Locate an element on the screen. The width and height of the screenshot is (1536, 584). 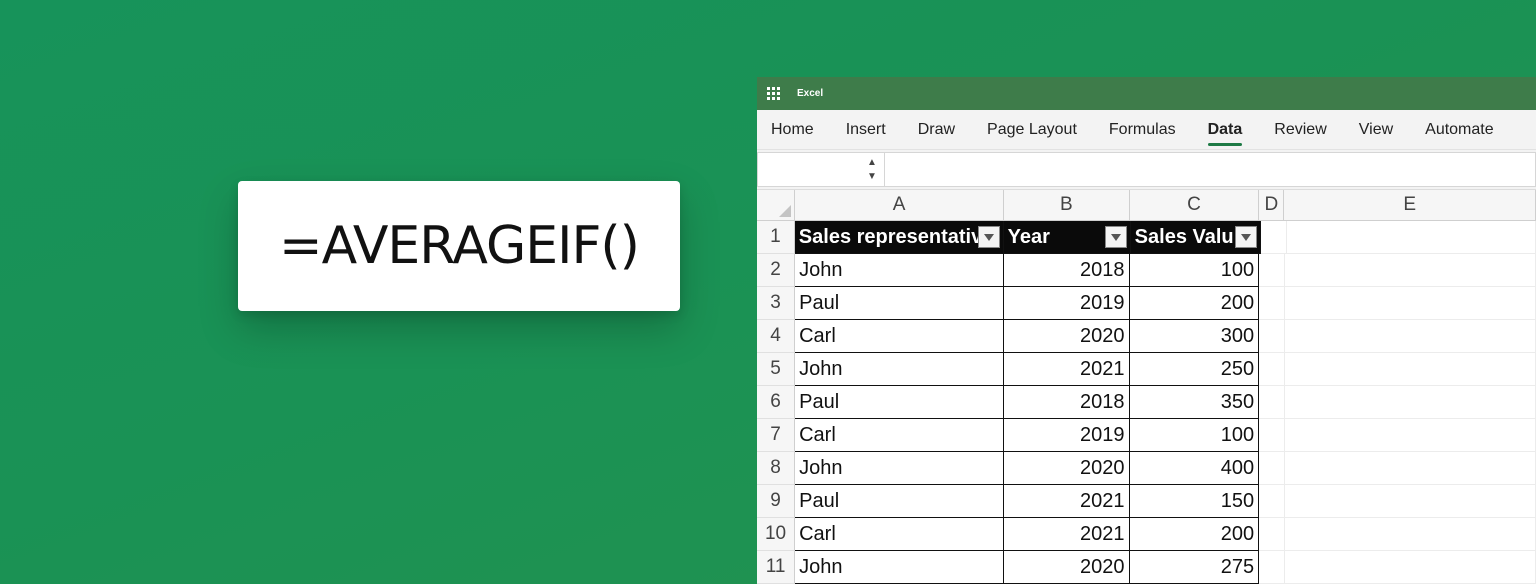
tab-formulas: Formulas is located at coordinates (1142, 130).